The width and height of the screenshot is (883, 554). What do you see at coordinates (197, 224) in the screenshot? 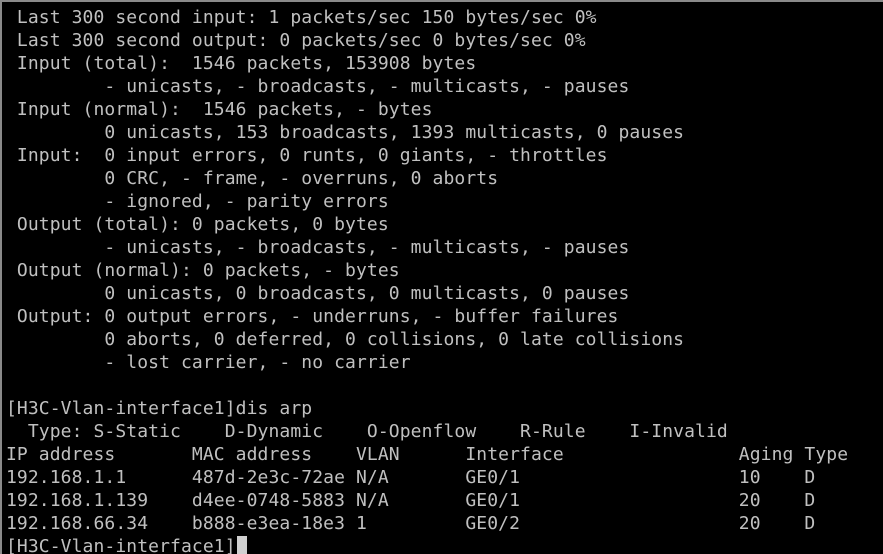
I see `output-line: Output (total): 0 packets, 0 bytes` at bounding box center [197, 224].